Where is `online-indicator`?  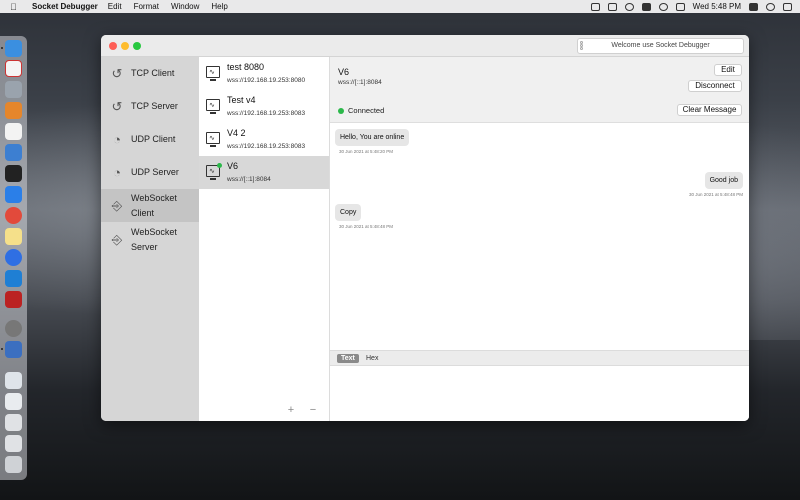 online-indicator is located at coordinates (219, 165).